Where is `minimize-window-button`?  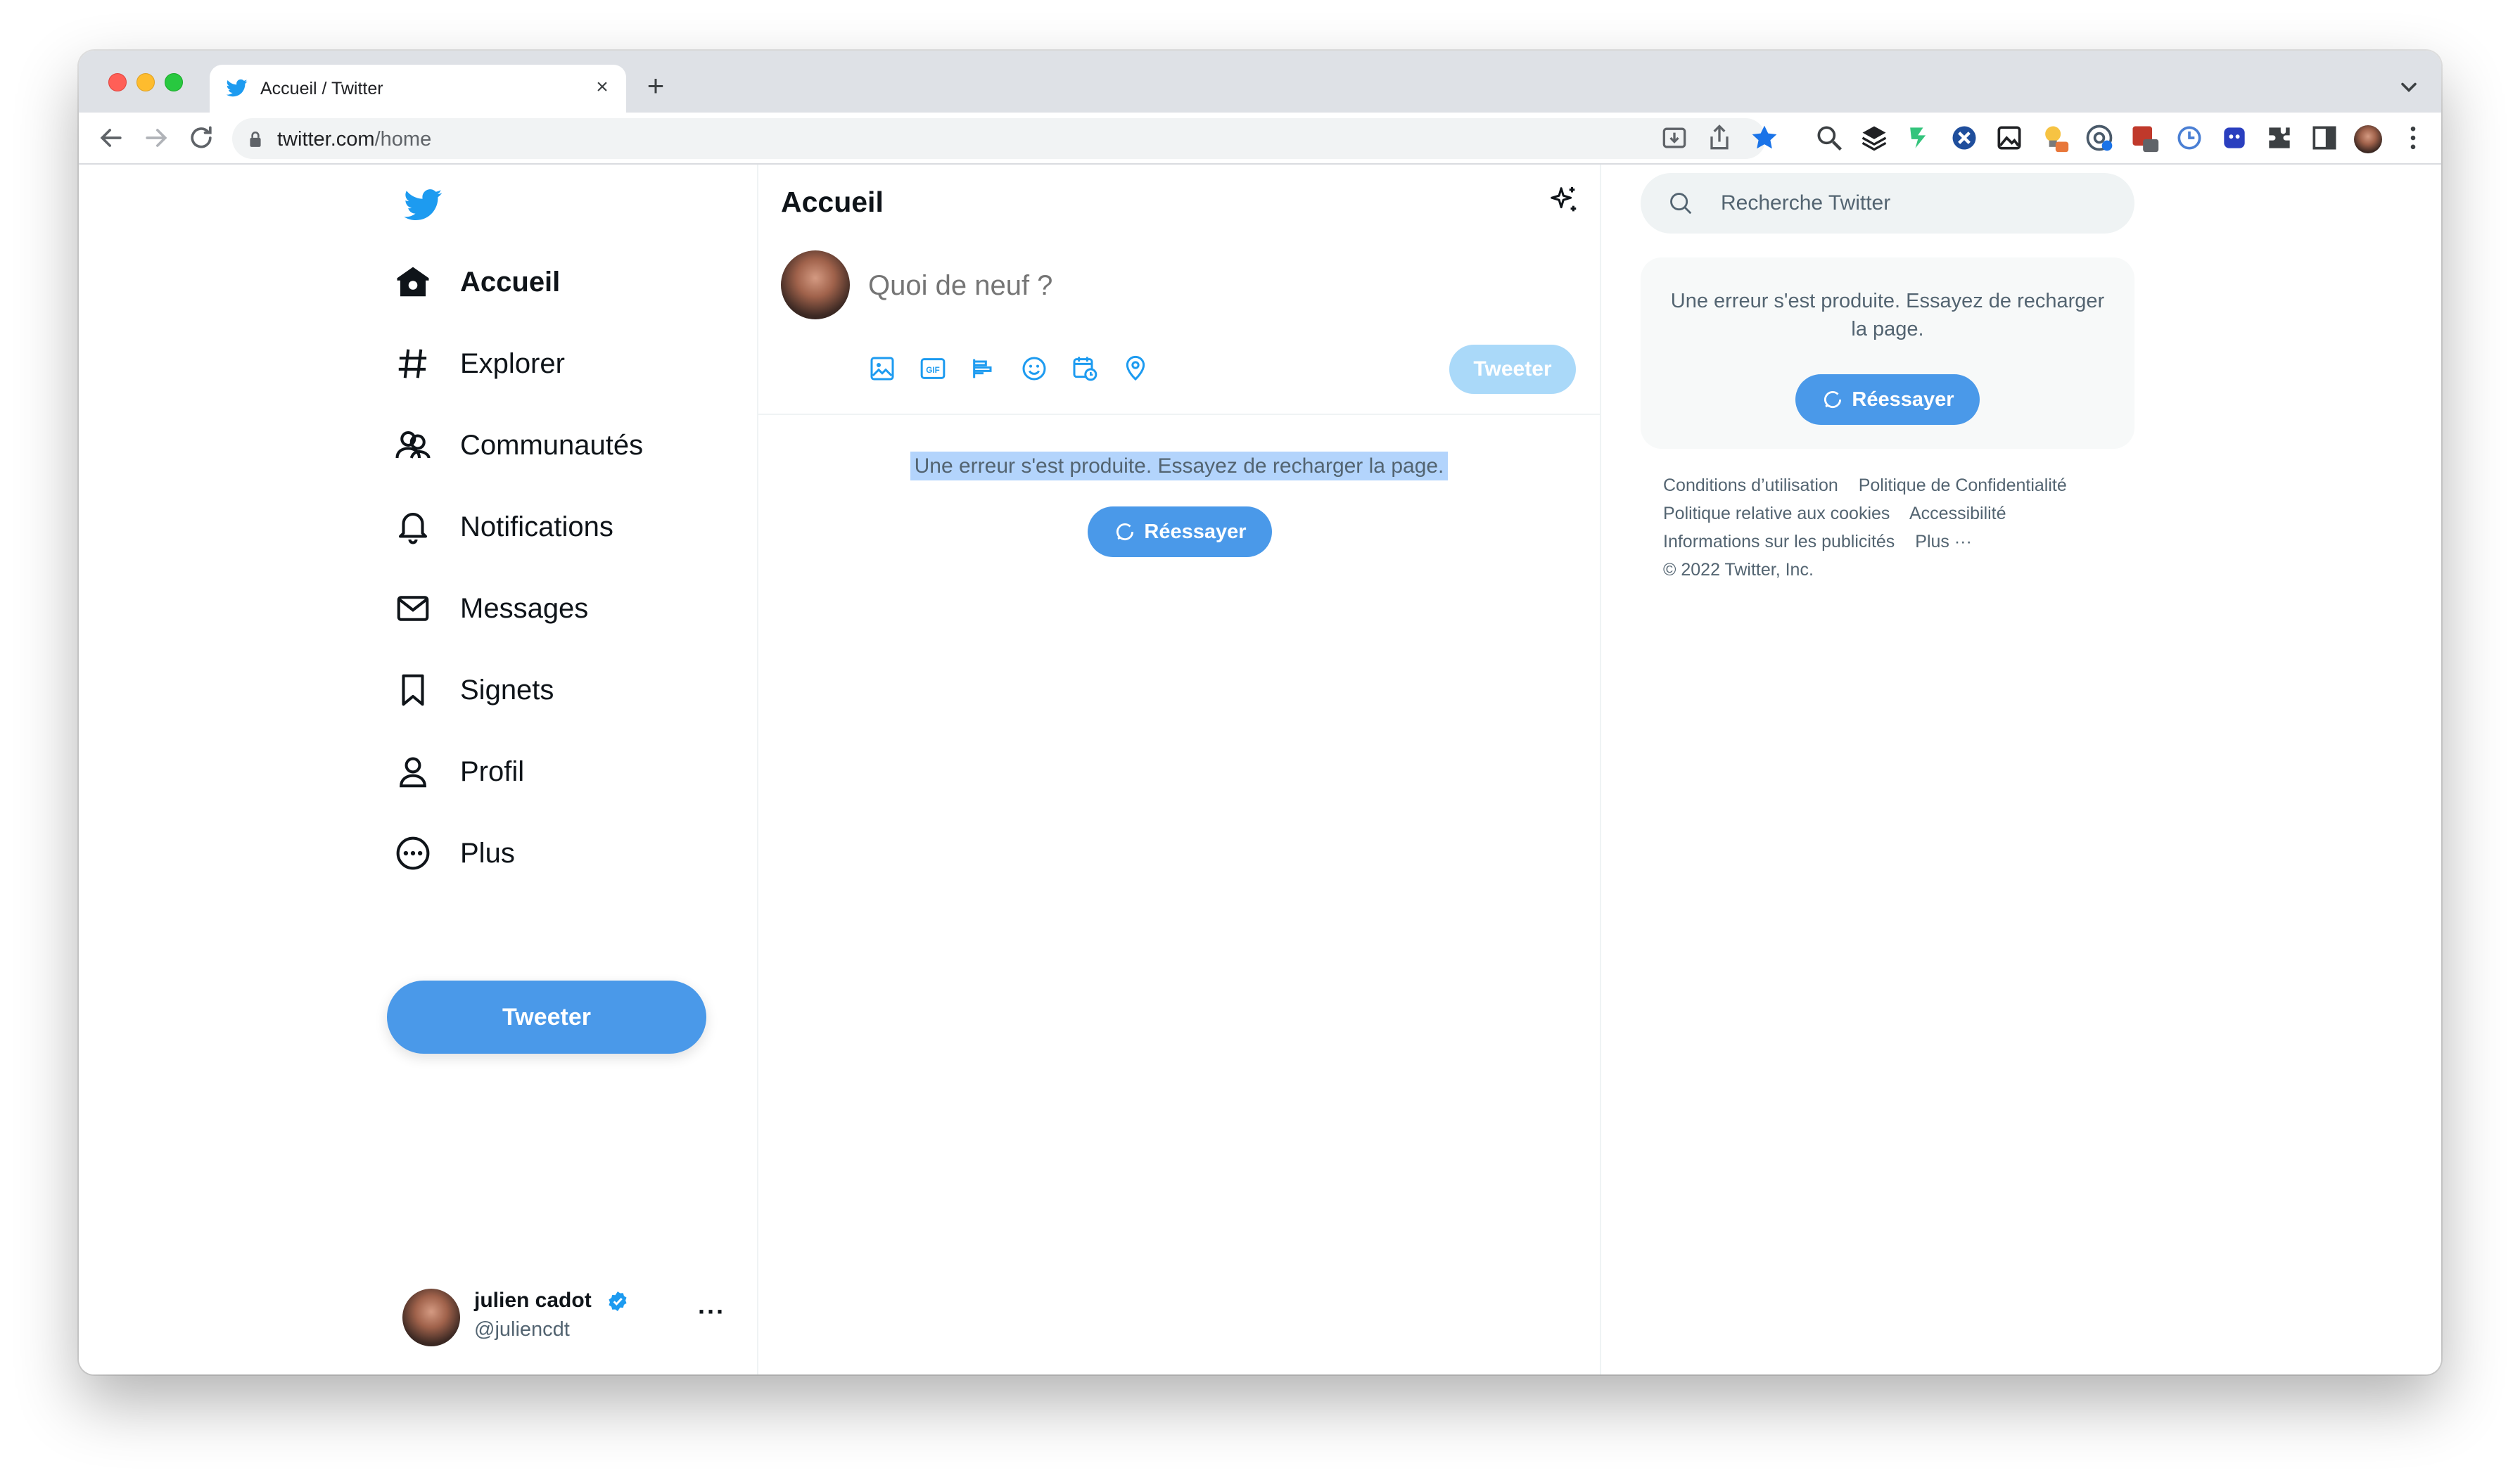
minimize-window-button is located at coordinates (146, 82).